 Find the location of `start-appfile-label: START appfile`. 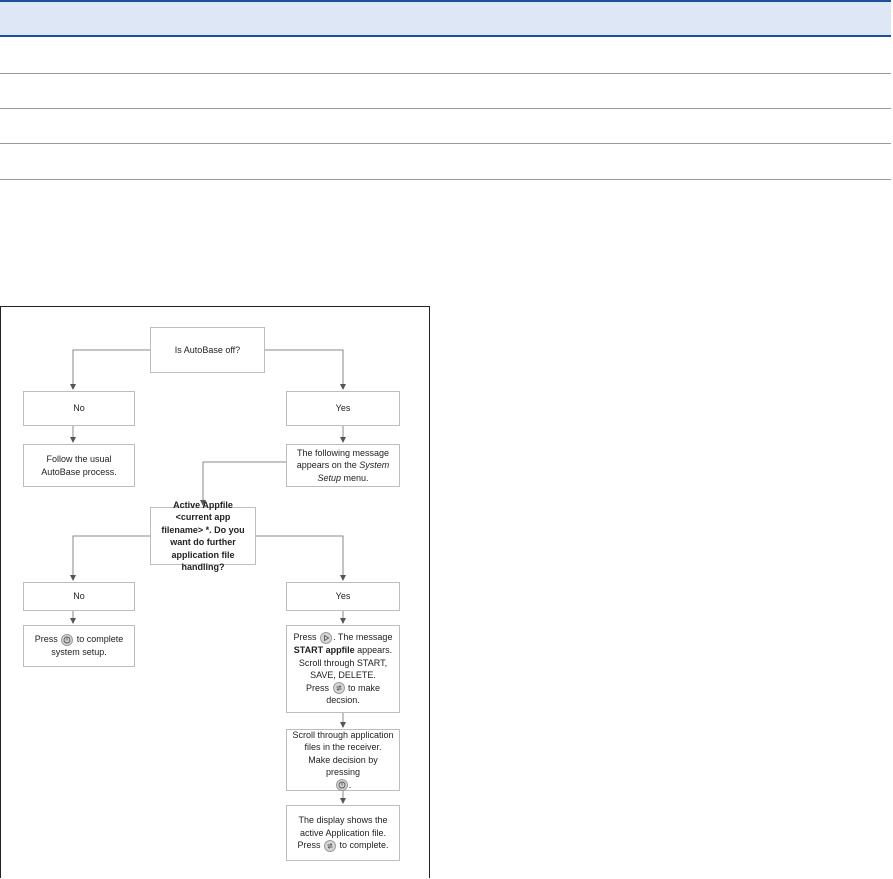

start-appfile-label: START appfile is located at coordinates (324, 650).